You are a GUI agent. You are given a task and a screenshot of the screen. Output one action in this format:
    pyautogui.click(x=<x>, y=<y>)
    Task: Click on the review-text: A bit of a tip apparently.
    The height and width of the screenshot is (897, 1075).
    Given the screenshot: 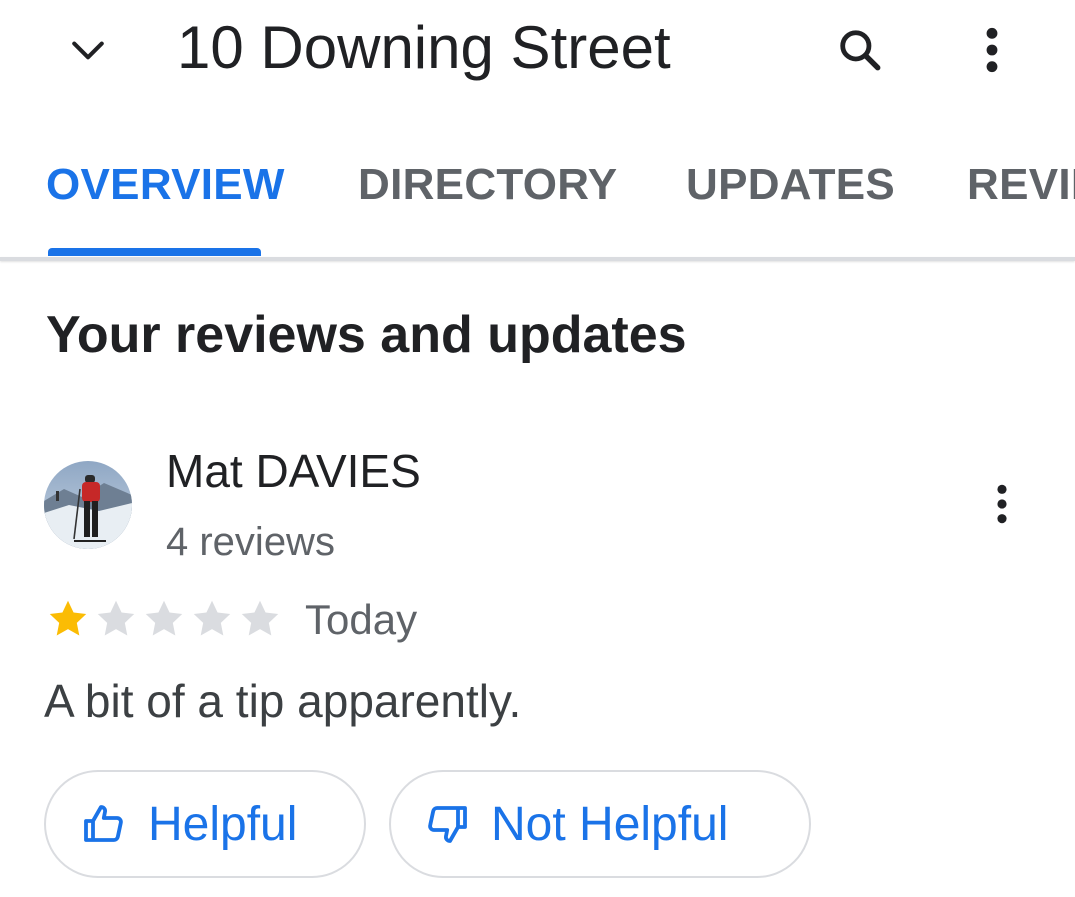 What is the action you would take?
    pyautogui.click(x=283, y=701)
    